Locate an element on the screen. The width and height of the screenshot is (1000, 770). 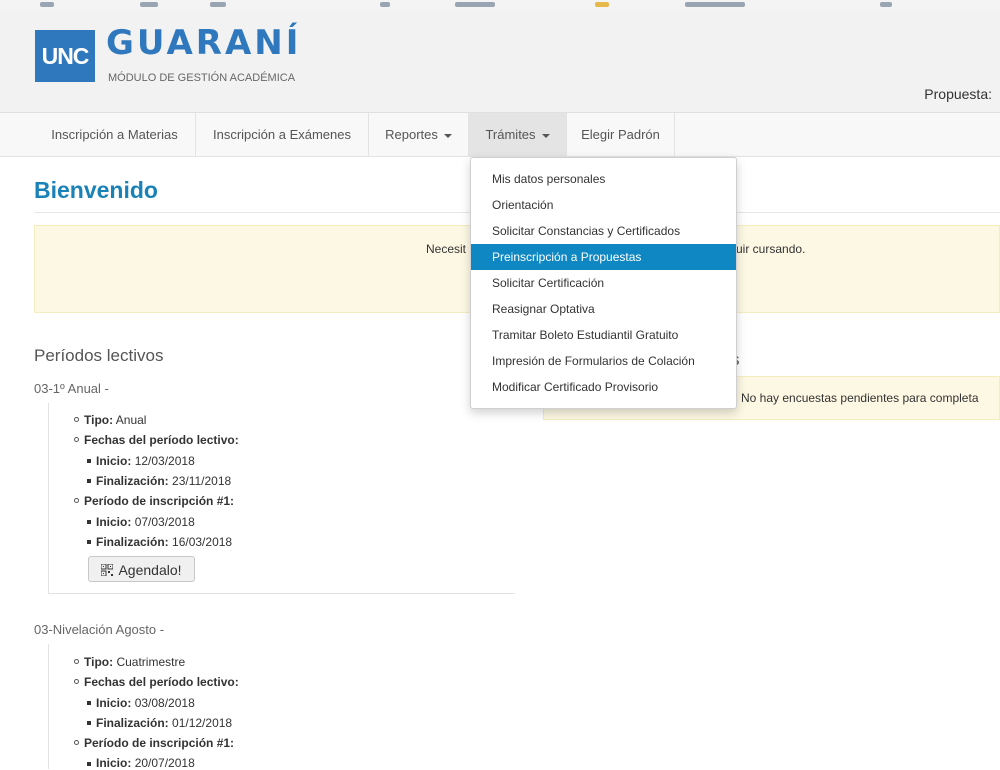
alert-text-right: uir cursando. is located at coordinates (771, 249).